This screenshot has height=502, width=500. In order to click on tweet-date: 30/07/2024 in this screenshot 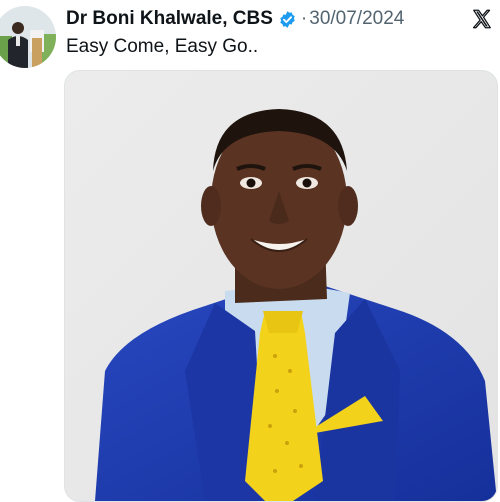, I will do `click(356, 19)`.